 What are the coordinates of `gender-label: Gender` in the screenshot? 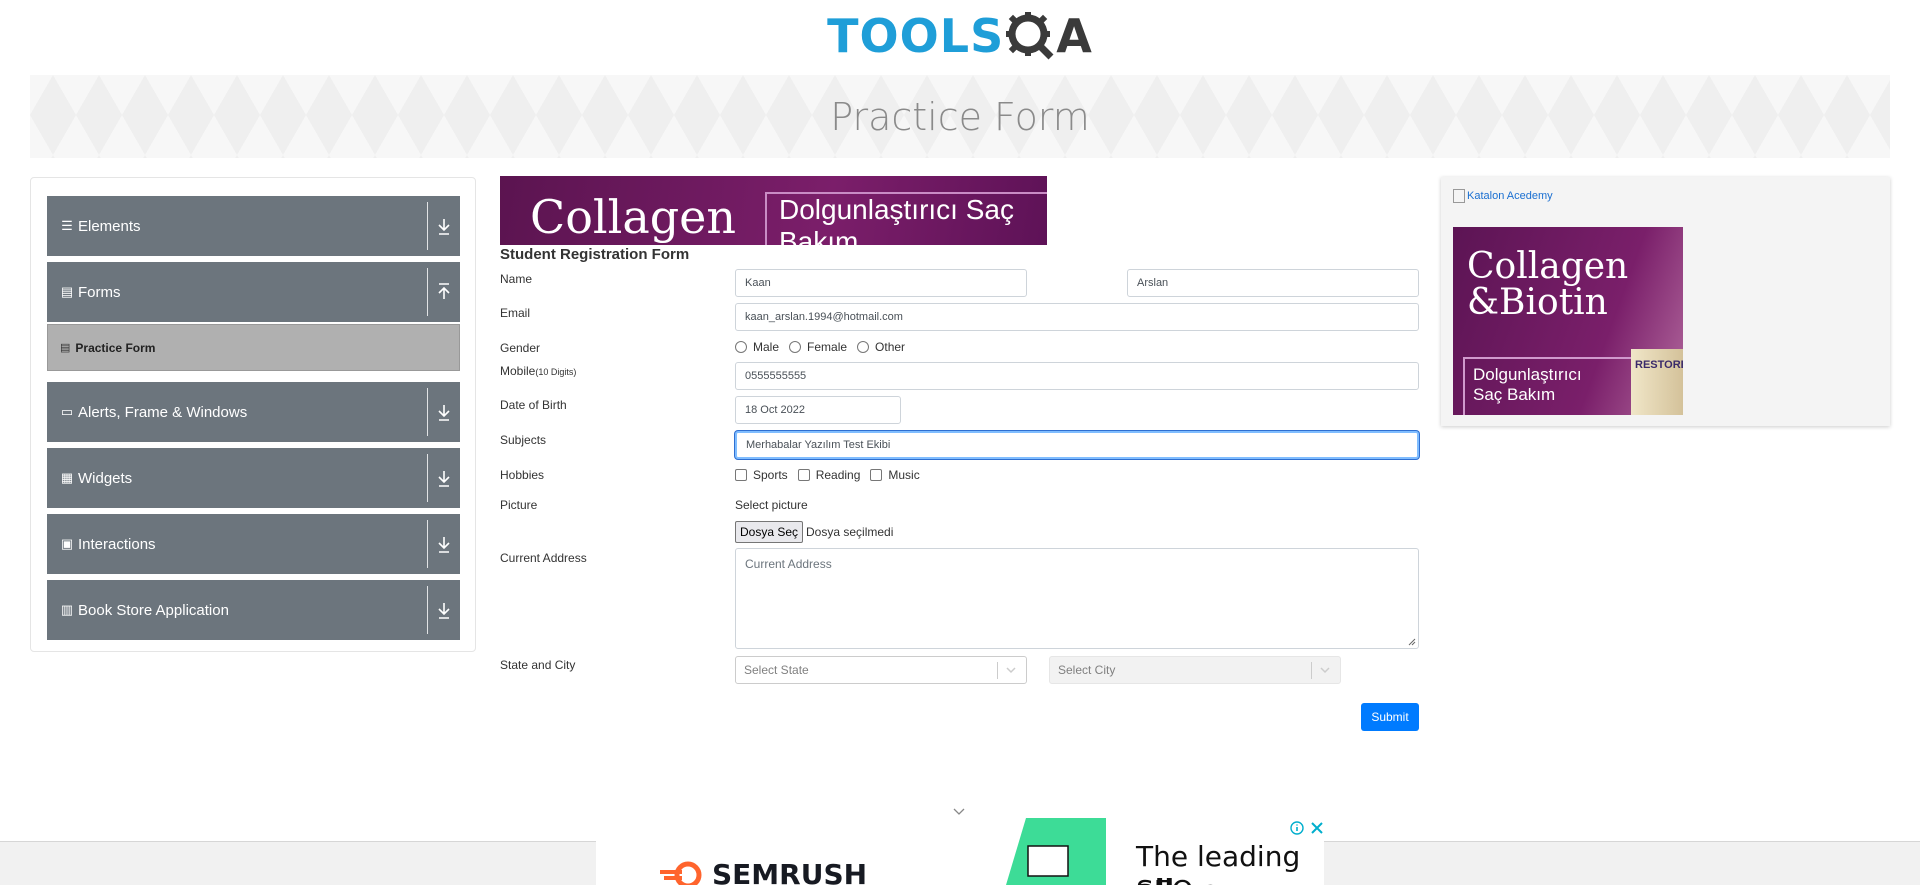 It's located at (520, 348).